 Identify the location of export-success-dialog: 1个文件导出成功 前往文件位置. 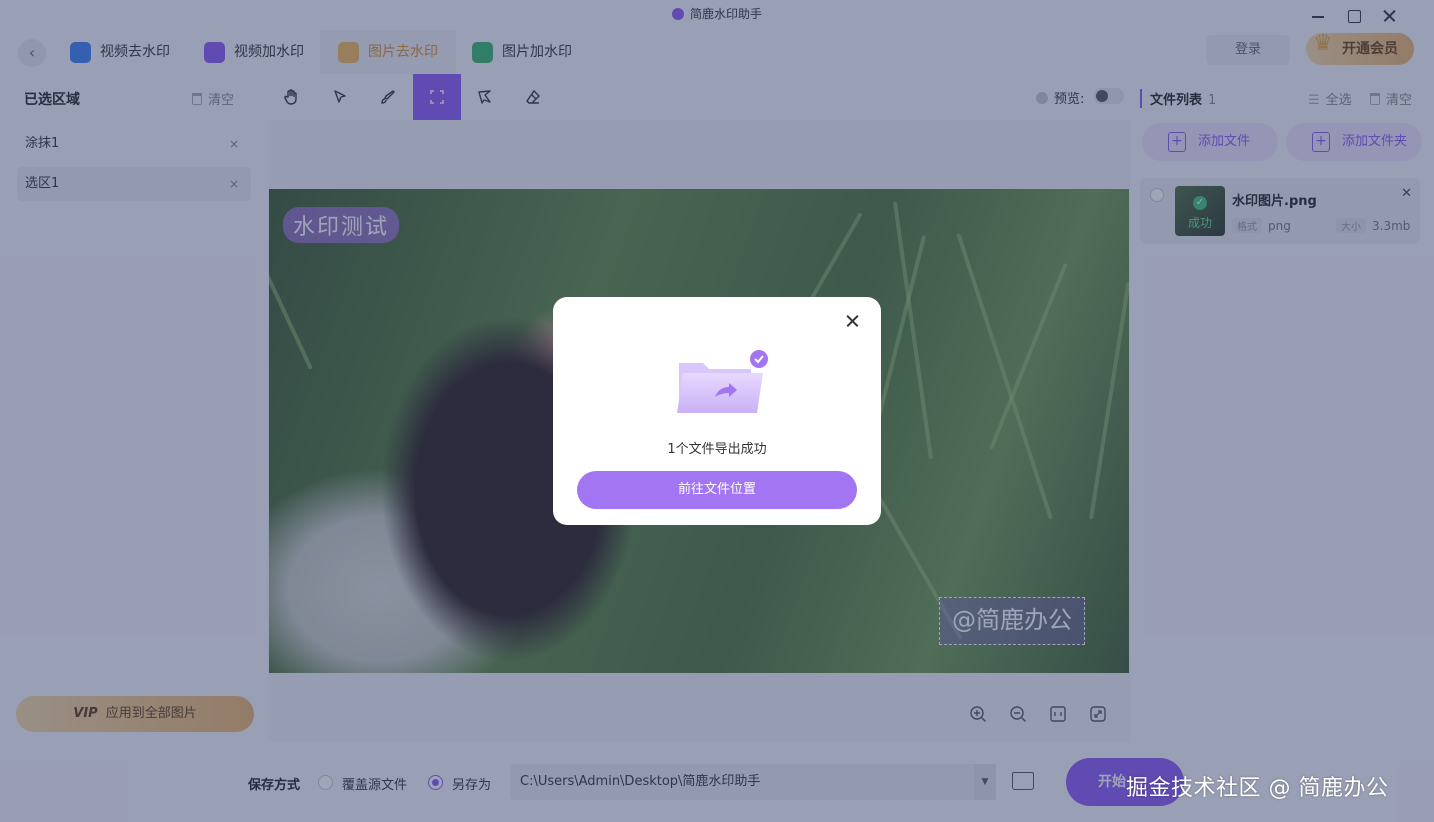
(717, 411).